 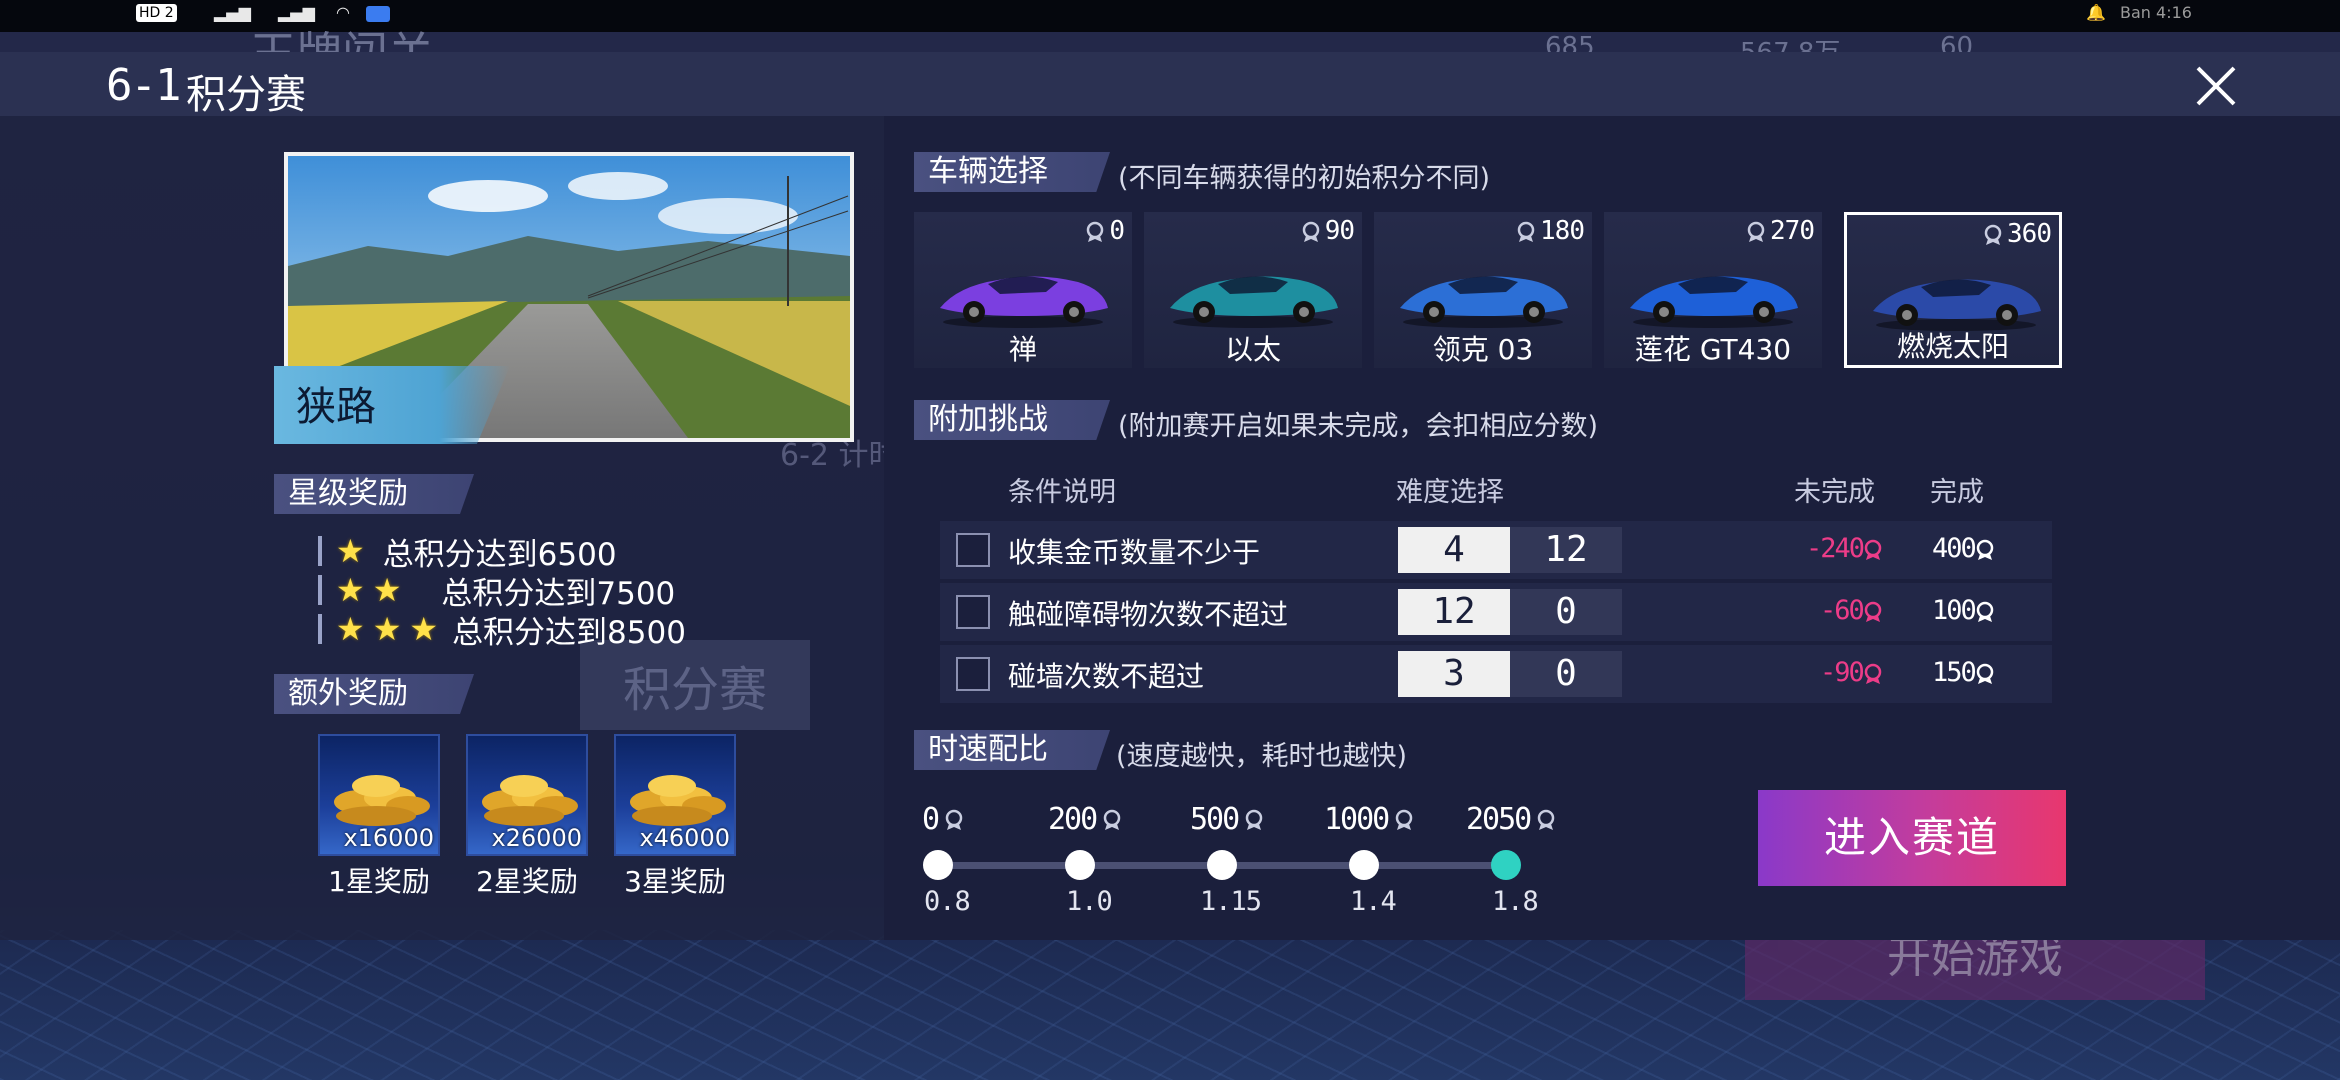 I want to click on penalty-value: -60, so click(x=1851, y=610).